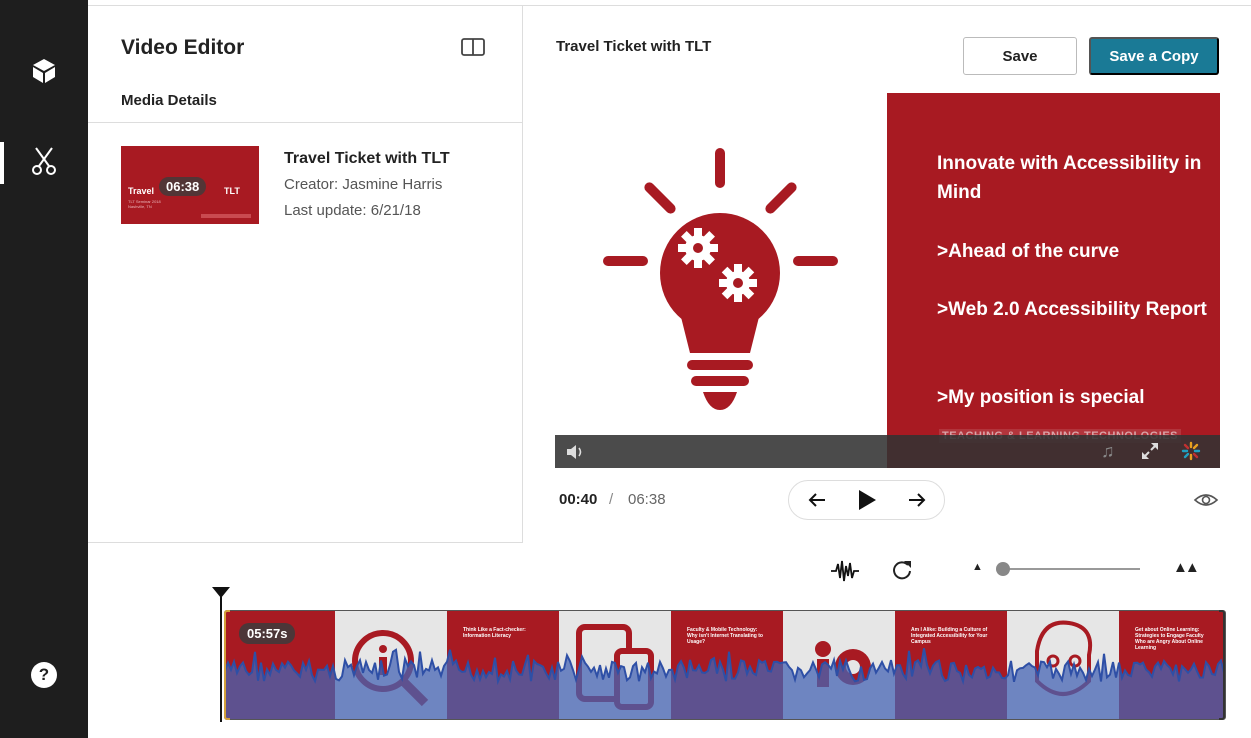 Image resolution: width=1251 pixels, height=738 pixels. I want to click on audio-waveform, so click(725, 683).